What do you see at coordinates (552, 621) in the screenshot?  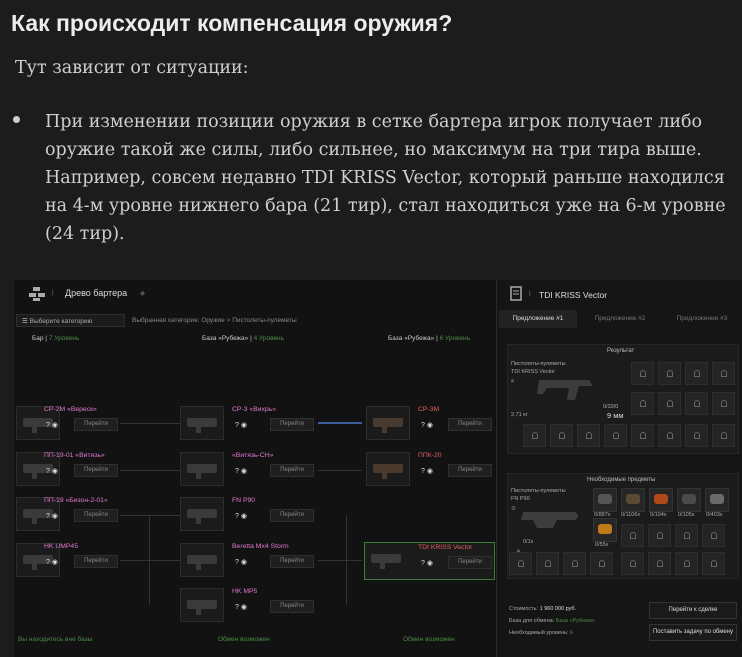 I see `base-row: База для обмена: База «Рубежа»` at bounding box center [552, 621].